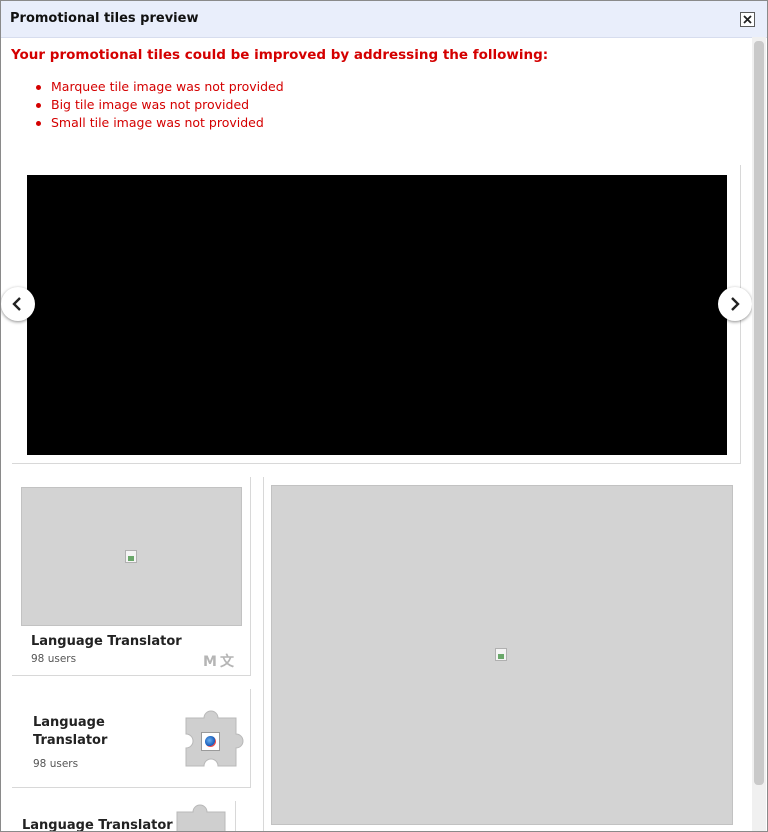 The width and height of the screenshot is (768, 832). I want to click on small-tile-name: Language Translator, so click(106, 641).